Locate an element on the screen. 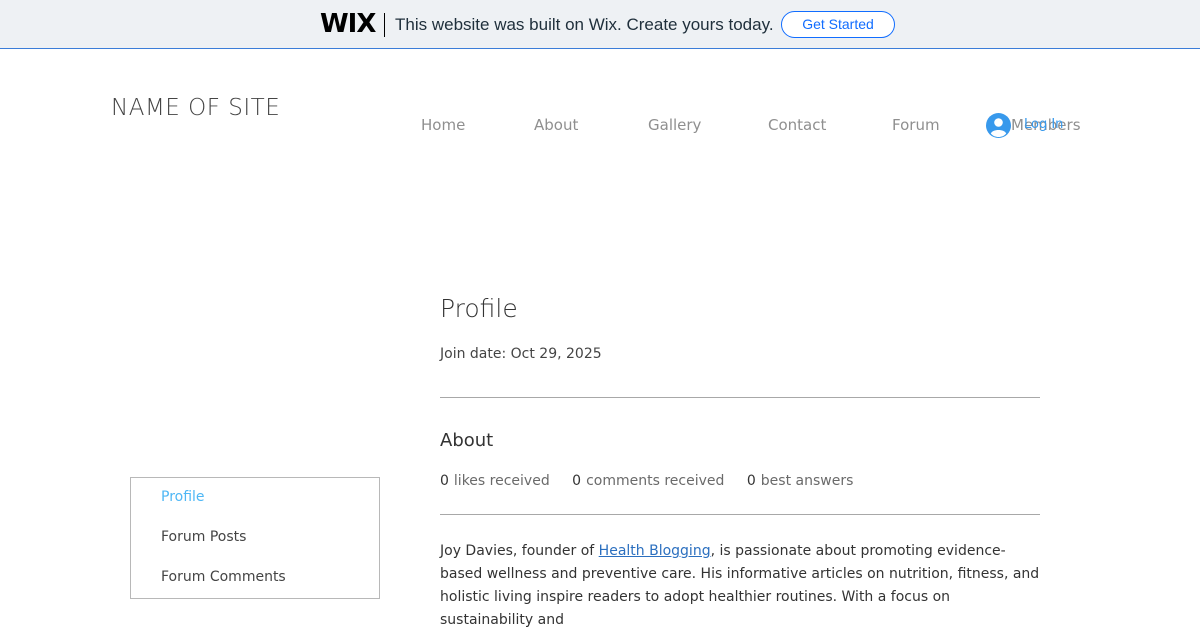 The height and width of the screenshot is (632, 1200). nav-item-gallery: Gallery is located at coordinates (674, 125).